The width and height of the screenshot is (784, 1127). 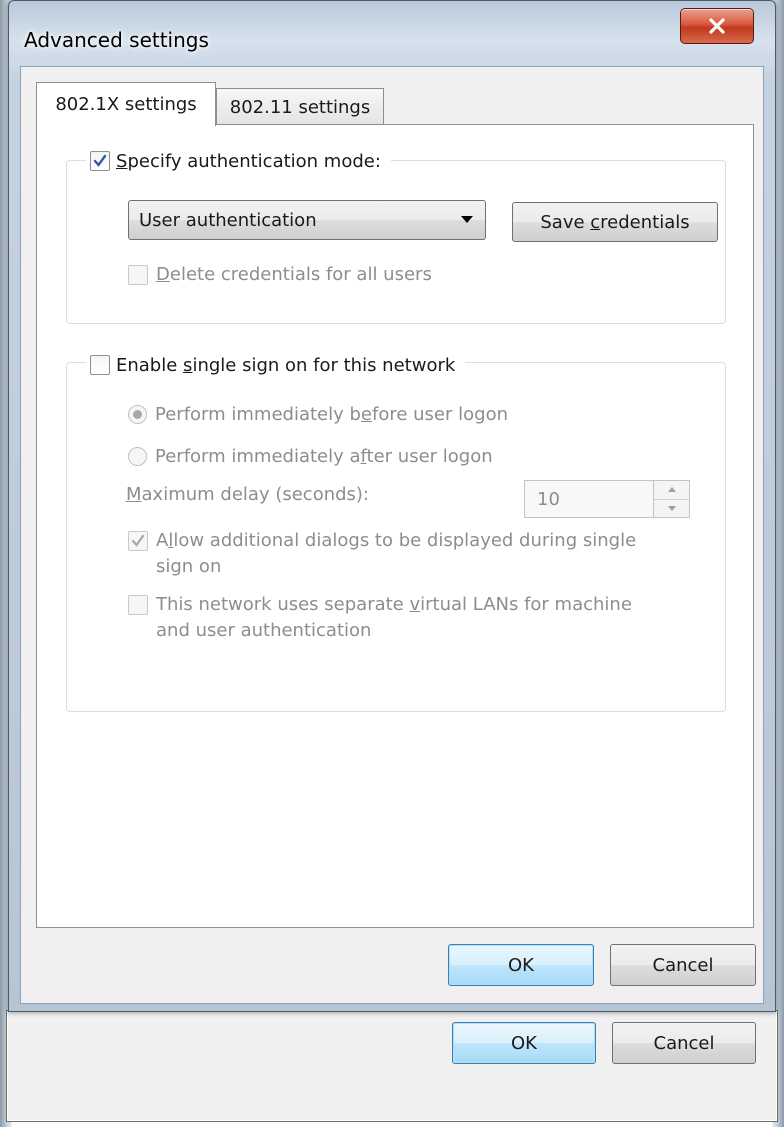 What do you see at coordinates (137, 414) in the screenshot?
I see `radio-button-selected` at bounding box center [137, 414].